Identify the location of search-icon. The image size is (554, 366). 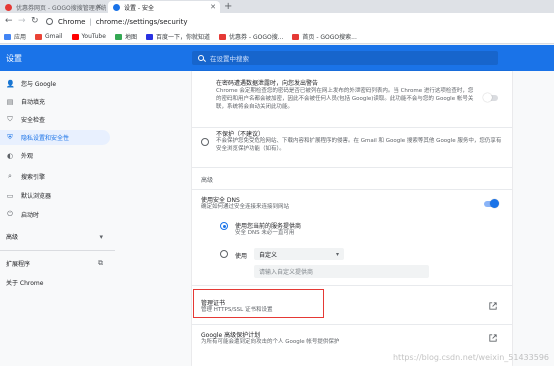
(201, 58).